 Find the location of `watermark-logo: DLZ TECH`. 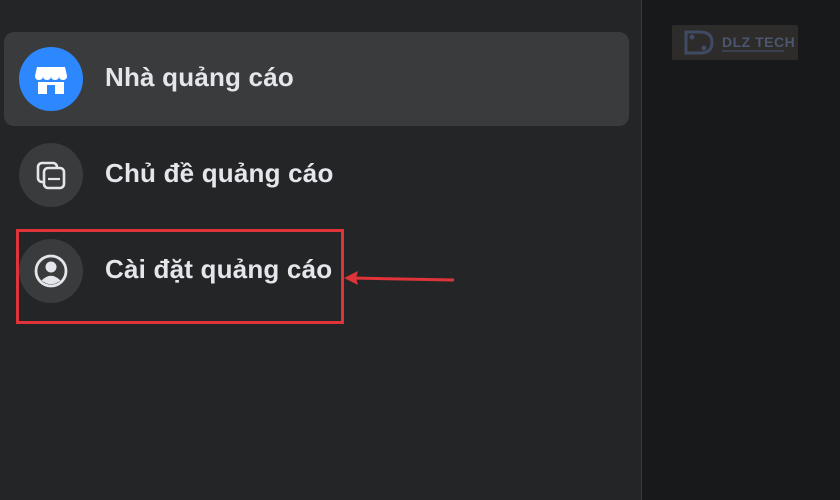

watermark-logo: DLZ TECH is located at coordinates (735, 42).